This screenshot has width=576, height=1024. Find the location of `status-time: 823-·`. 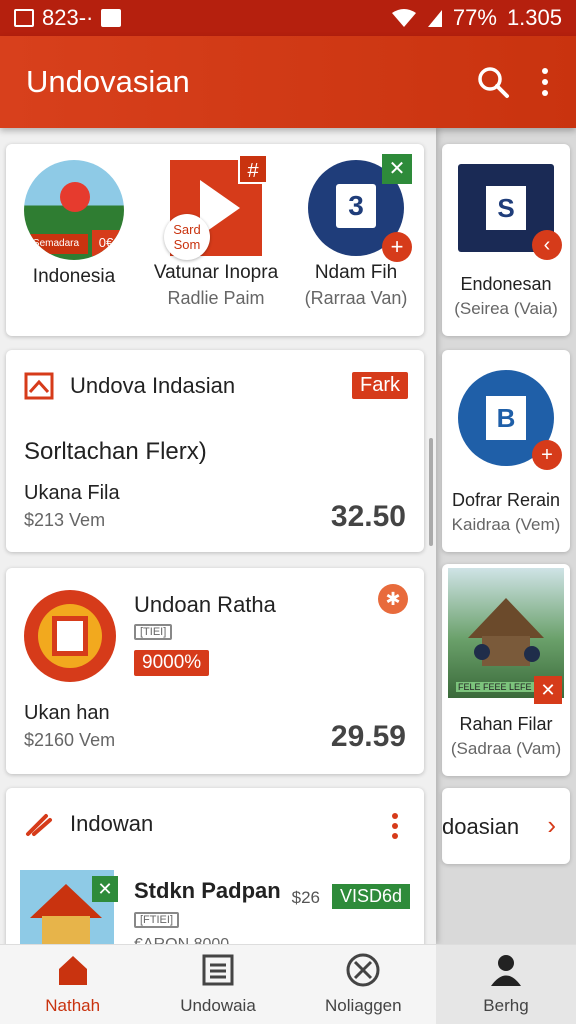

status-time: 823-· is located at coordinates (68, 17).